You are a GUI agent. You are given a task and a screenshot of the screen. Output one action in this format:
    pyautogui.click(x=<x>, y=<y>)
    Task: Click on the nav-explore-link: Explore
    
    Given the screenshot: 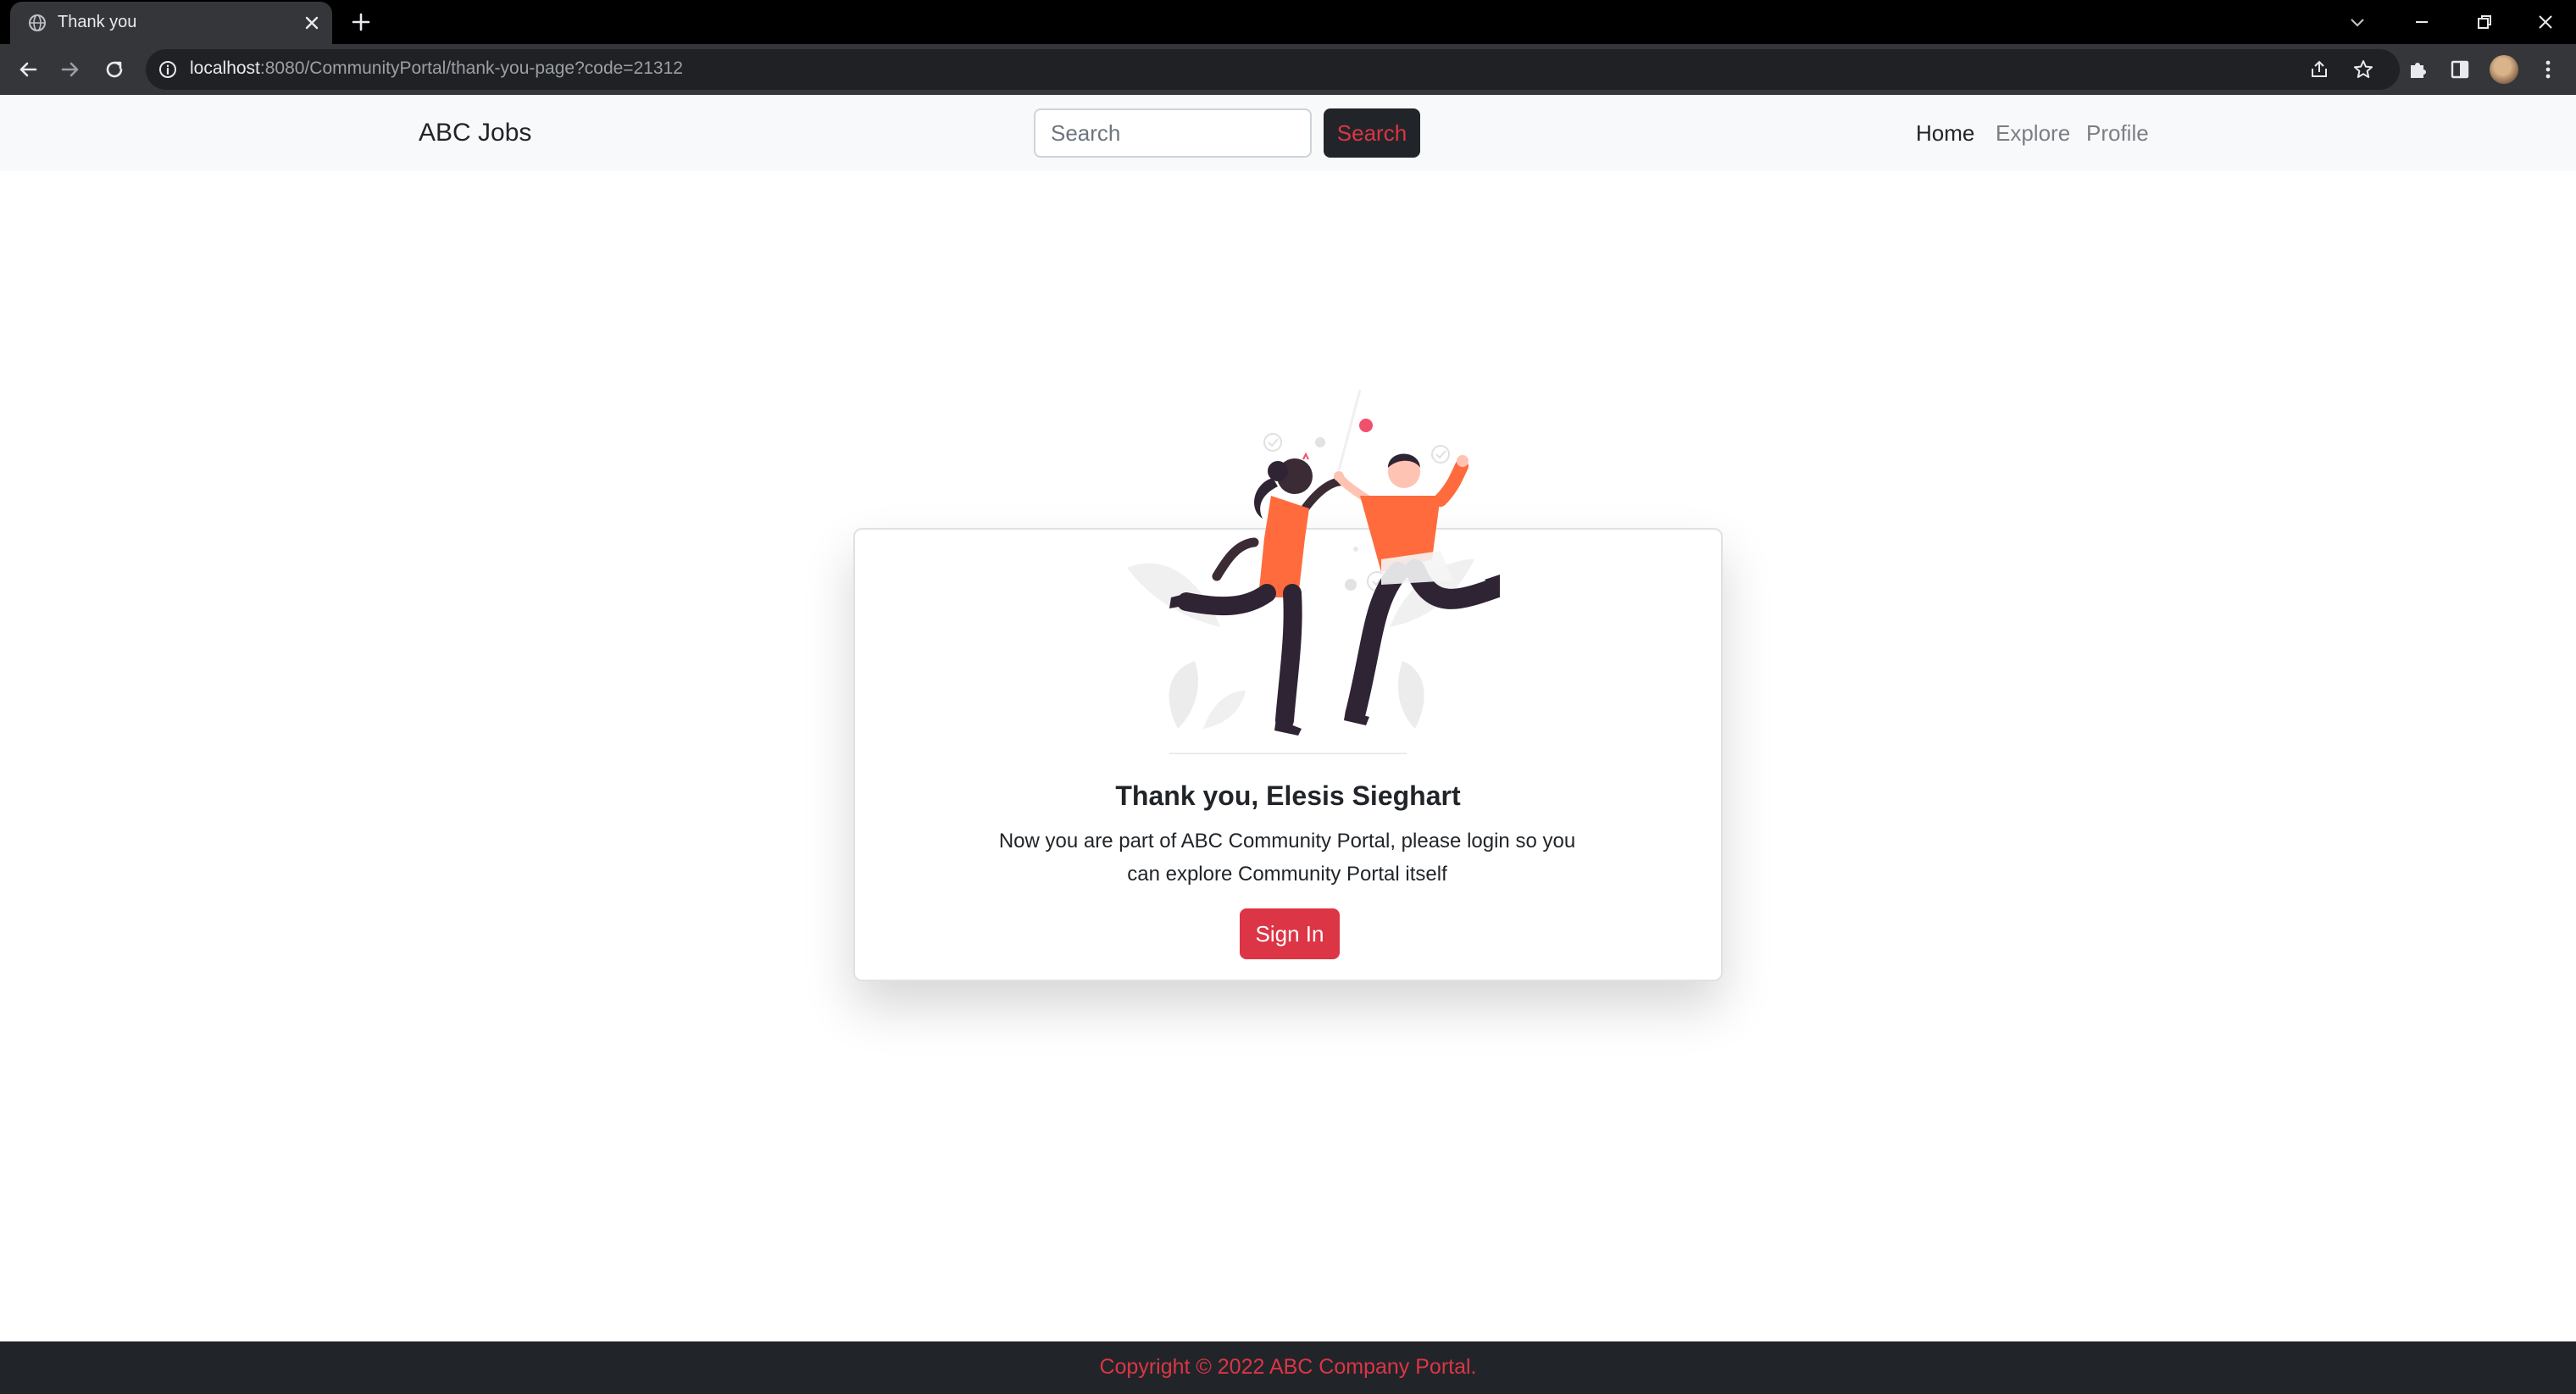 What is the action you would take?
    pyautogui.click(x=2033, y=134)
    